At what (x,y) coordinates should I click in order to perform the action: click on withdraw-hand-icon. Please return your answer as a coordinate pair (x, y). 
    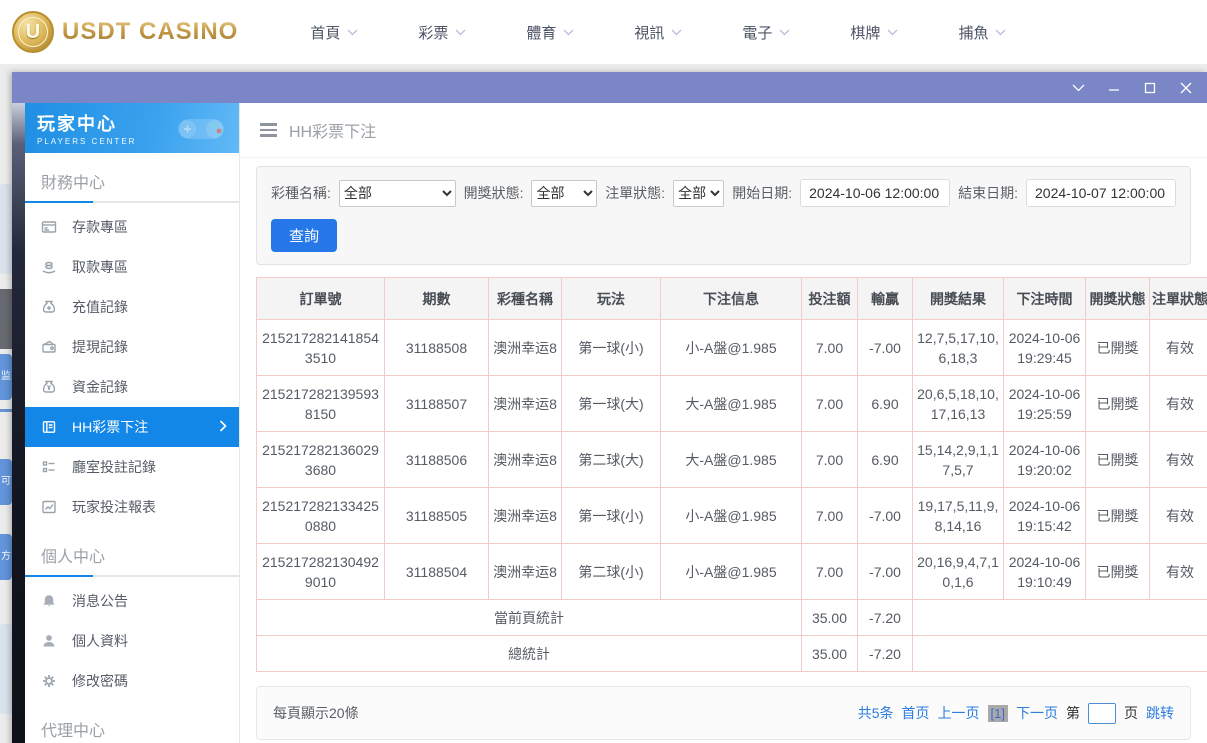
    Looking at the image, I should click on (48, 267).